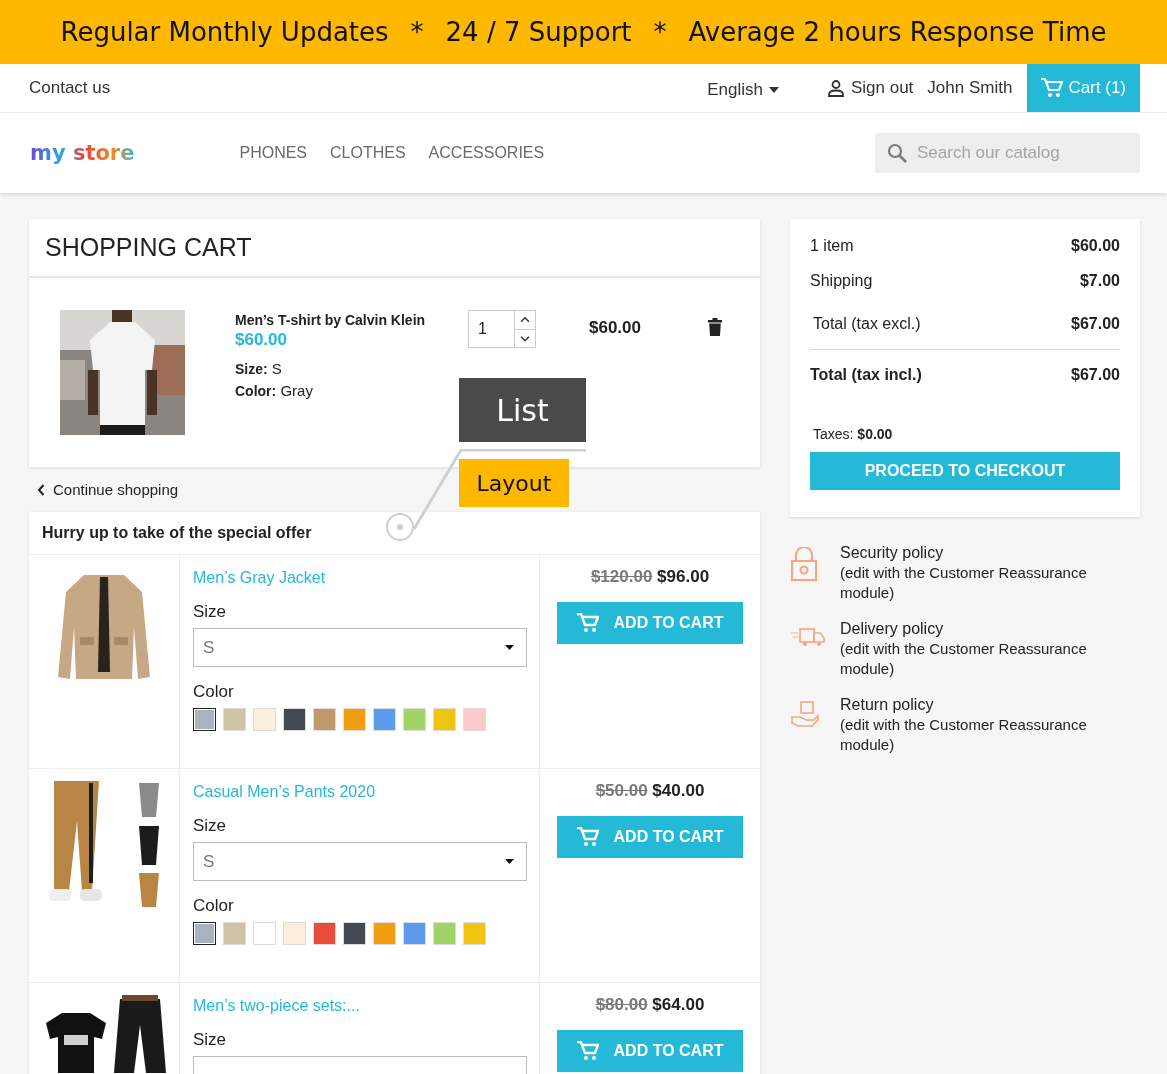  What do you see at coordinates (715, 327) in the screenshot?
I see `trash-icon` at bounding box center [715, 327].